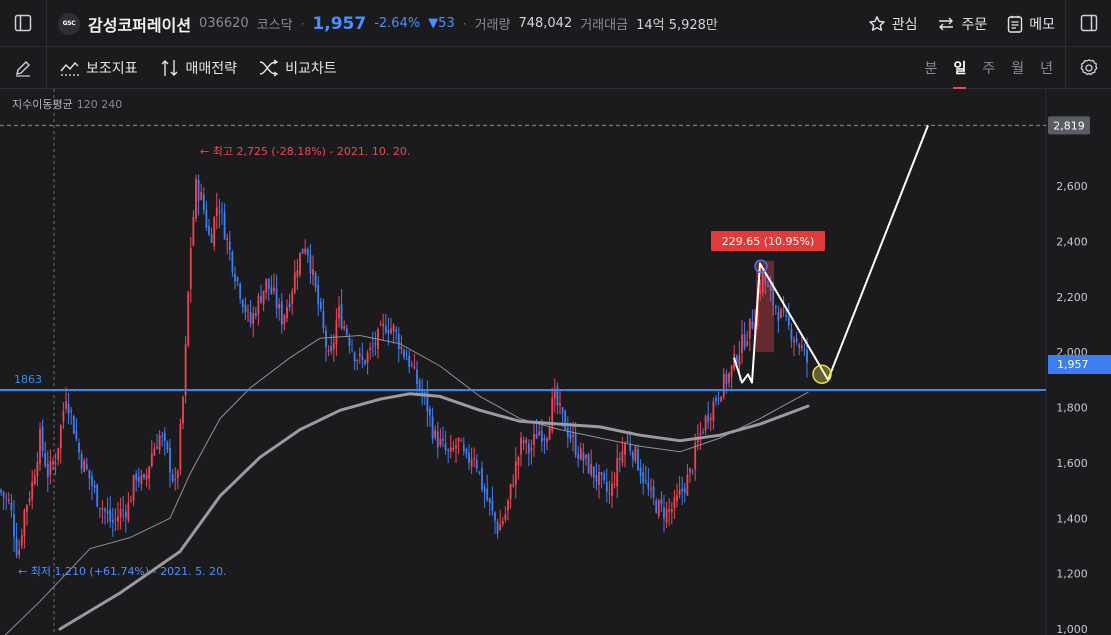  I want to click on compare-button: 비교차트, so click(298, 68).